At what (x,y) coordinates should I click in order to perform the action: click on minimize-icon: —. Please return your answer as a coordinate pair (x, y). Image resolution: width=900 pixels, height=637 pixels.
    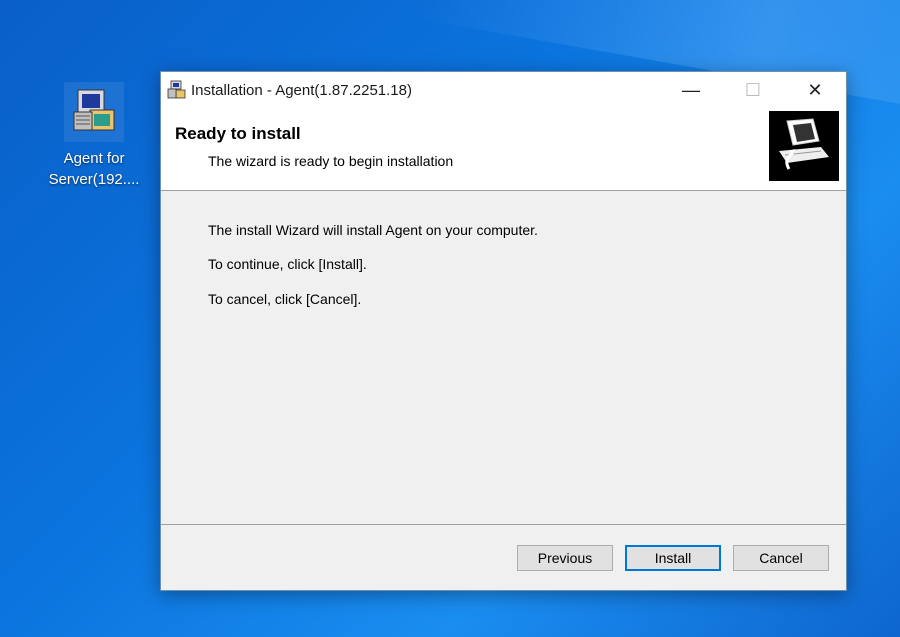
    Looking at the image, I should click on (691, 89).